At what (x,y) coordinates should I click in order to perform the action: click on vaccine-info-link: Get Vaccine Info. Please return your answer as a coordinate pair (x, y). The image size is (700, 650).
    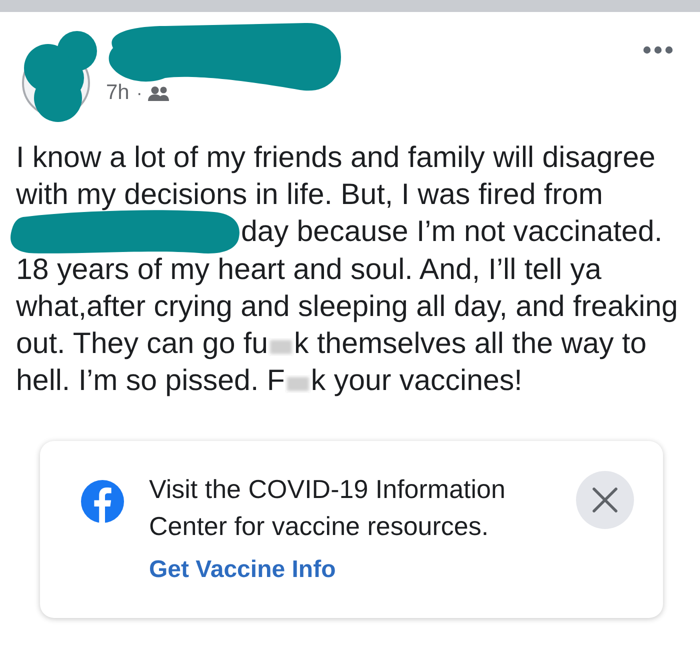
    Looking at the image, I should click on (242, 570).